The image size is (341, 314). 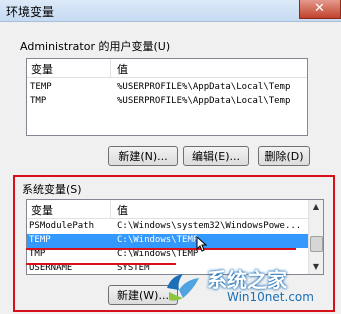 What do you see at coordinates (175, 209) in the screenshot?
I see `system-vars-header: 变量 值` at bounding box center [175, 209].